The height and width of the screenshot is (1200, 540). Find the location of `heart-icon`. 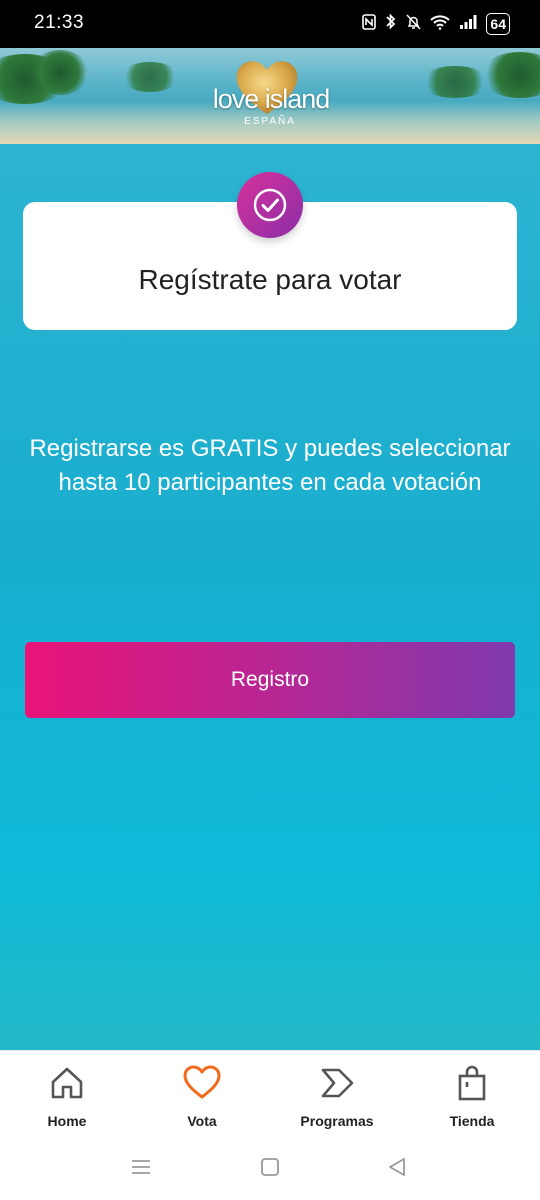

heart-icon is located at coordinates (202, 1082).